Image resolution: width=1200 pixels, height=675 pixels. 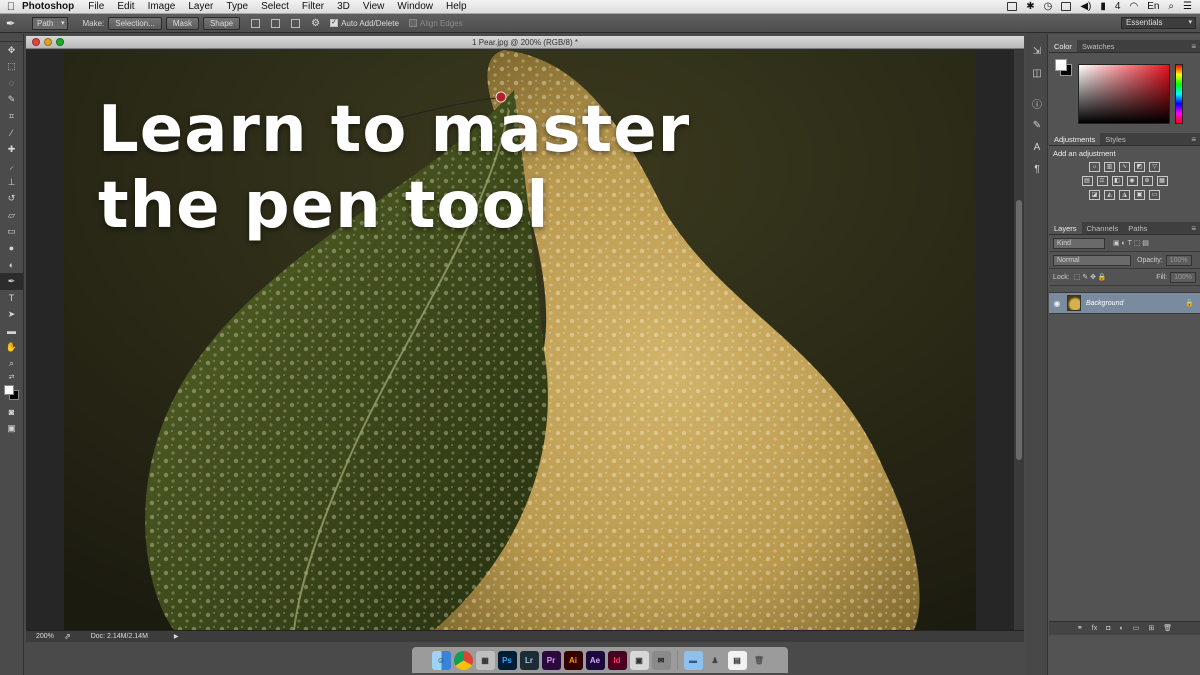 What do you see at coordinates (200, 6) in the screenshot?
I see `menu-layer: Layer` at bounding box center [200, 6].